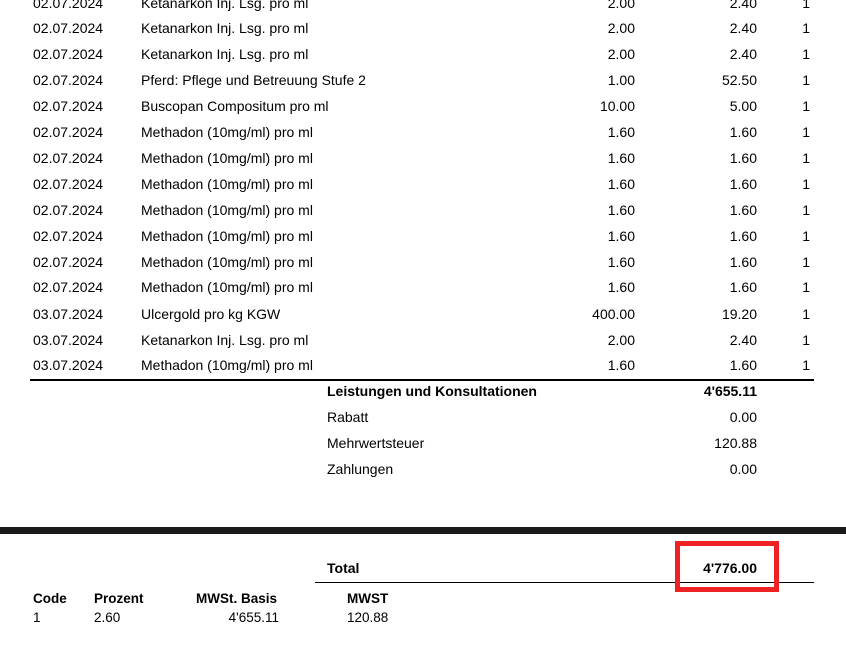  What do you see at coordinates (743, 106) in the screenshot?
I see `item-price: 5.00` at bounding box center [743, 106].